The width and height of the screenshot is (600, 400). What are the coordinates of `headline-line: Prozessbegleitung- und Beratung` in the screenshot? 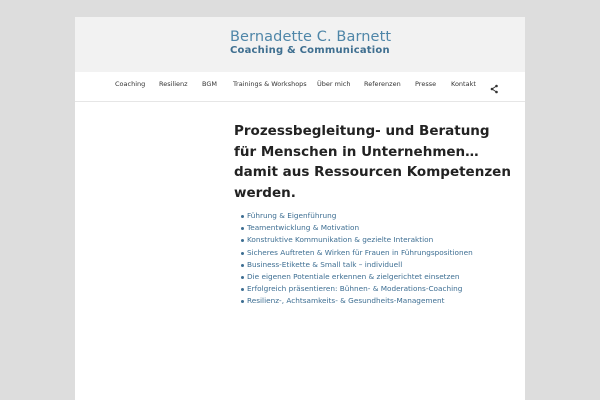 It's located at (362, 131).